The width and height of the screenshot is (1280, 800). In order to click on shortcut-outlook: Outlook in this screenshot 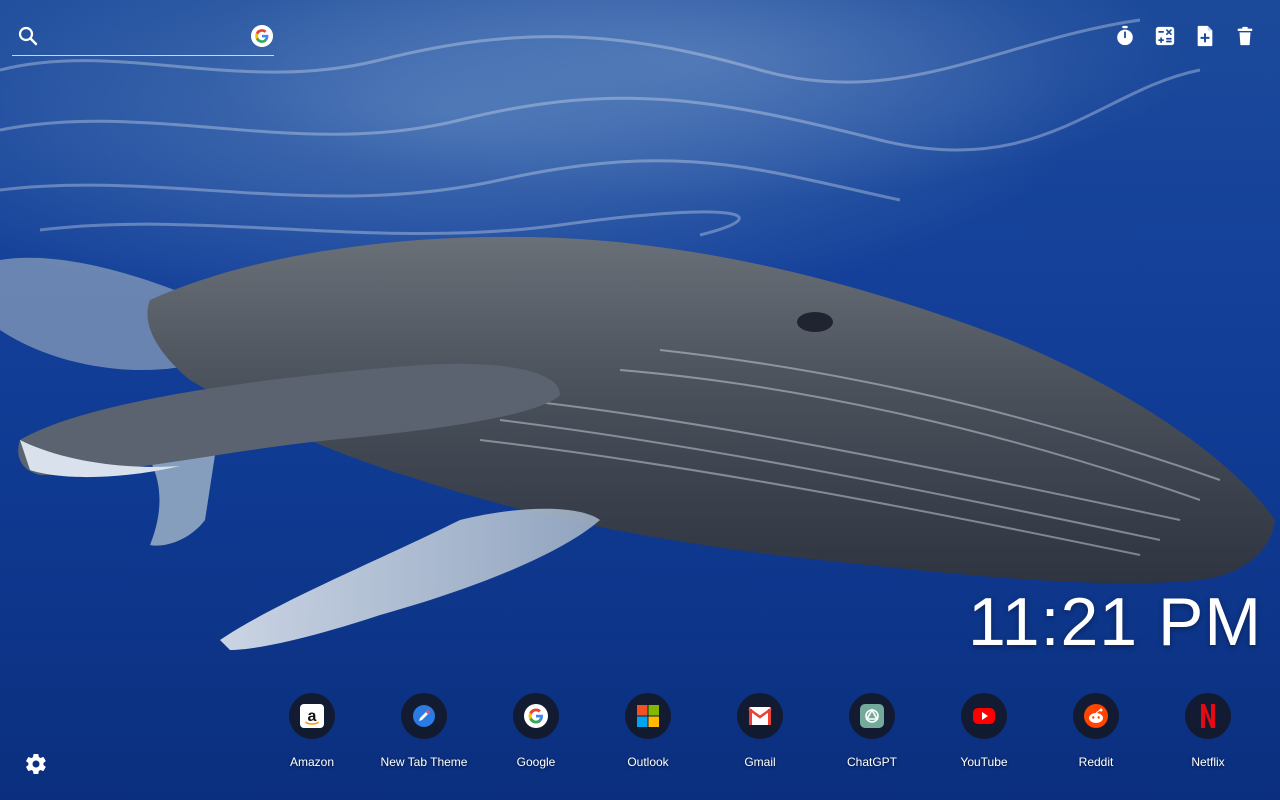, I will do `click(648, 730)`.